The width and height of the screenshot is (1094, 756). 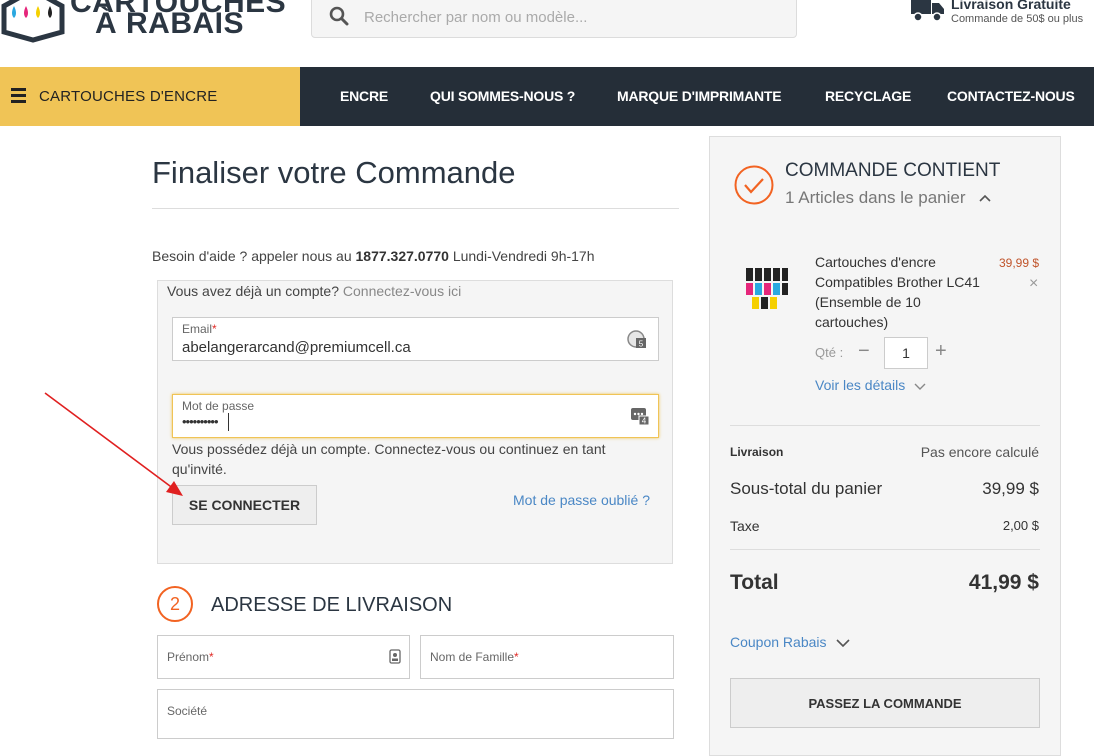 What do you see at coordinates (415, 208) in the screenshot?
I see `title-divider` at bounding box center [415, 208].